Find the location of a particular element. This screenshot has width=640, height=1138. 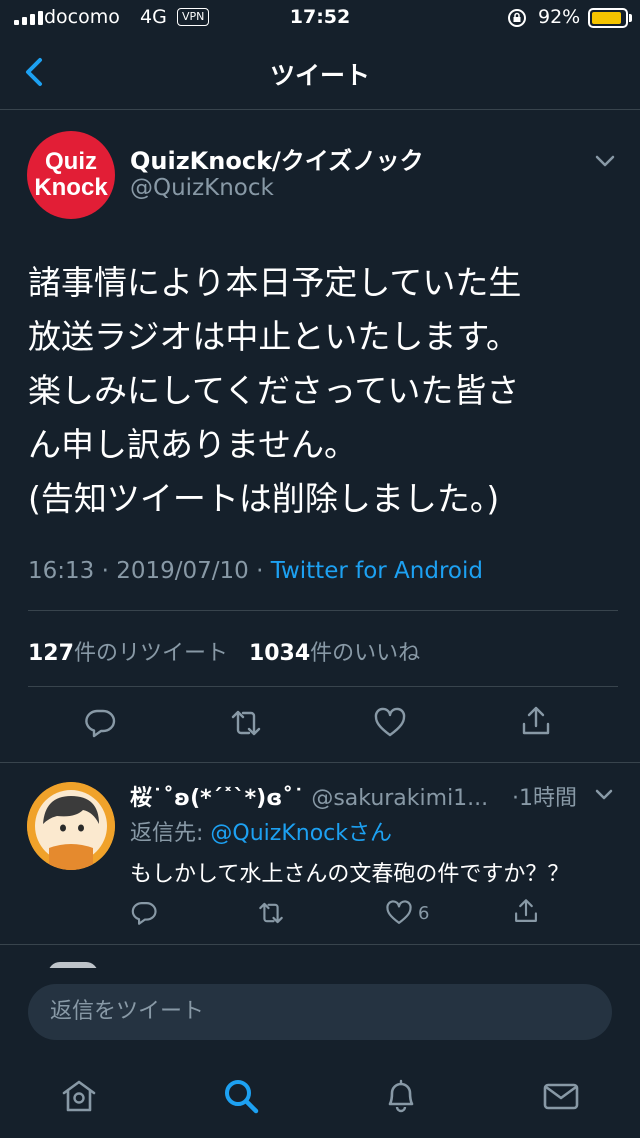

page-title: ツイート is located at coordinates (319, 75).